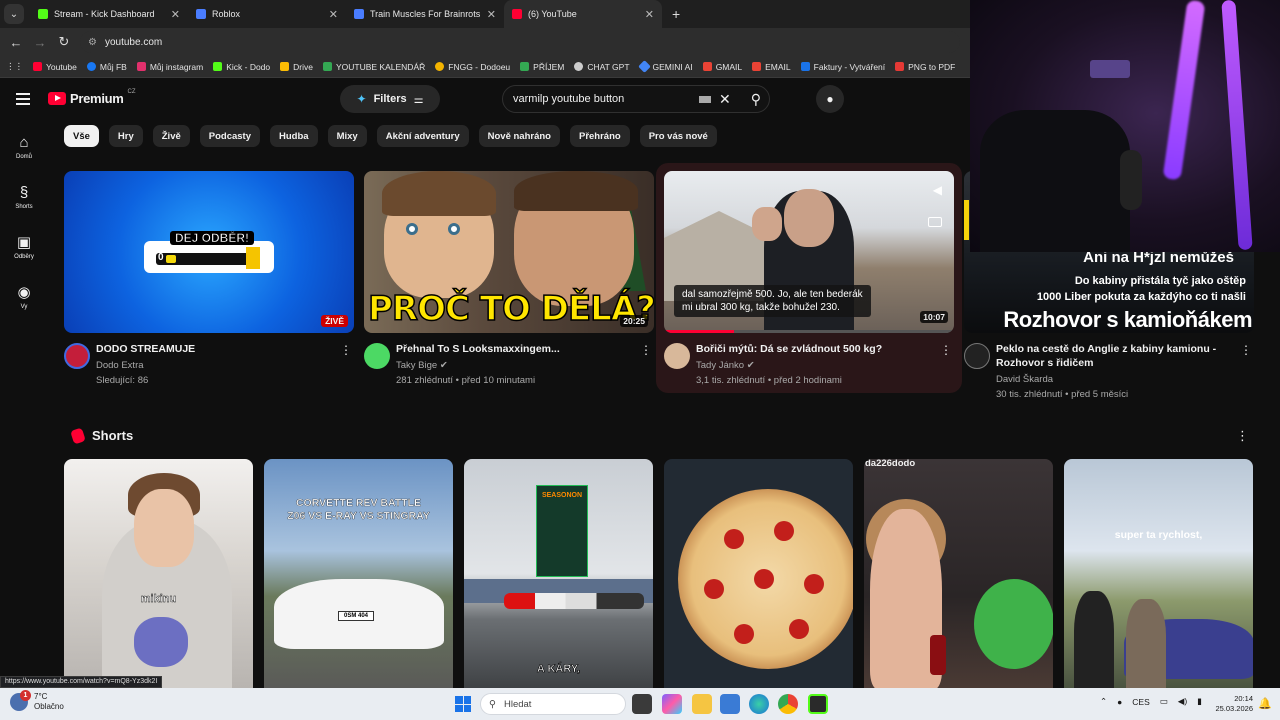  I want to click on bookmark-fb: Můj FB, so click(106, 67).